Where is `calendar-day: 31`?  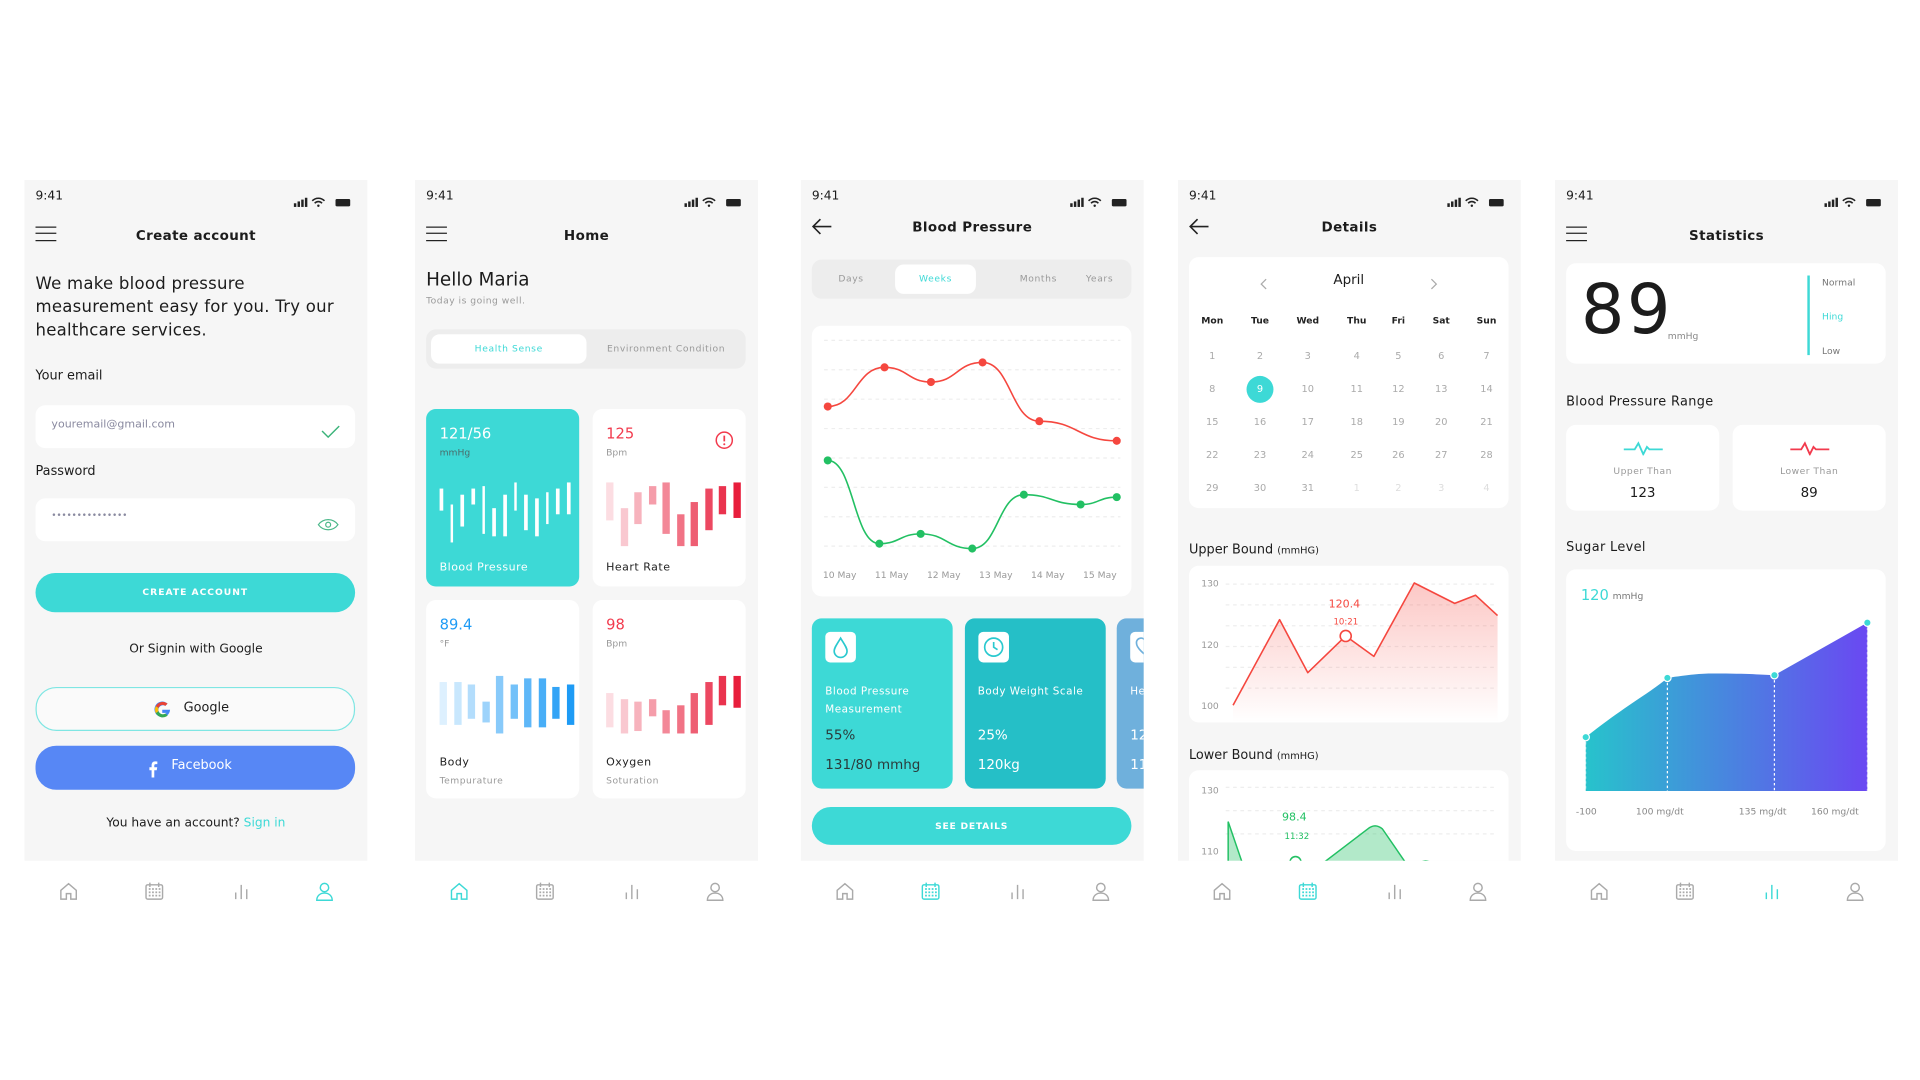
calendar-day: 31 is located at coordinates (1307, 487).